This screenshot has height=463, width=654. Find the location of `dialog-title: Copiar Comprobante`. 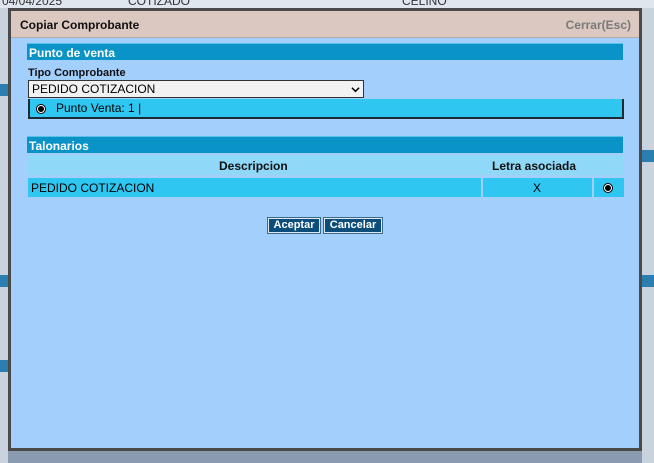

dialog-title: Copiar Comprobante is located at coordinates (80, 25).